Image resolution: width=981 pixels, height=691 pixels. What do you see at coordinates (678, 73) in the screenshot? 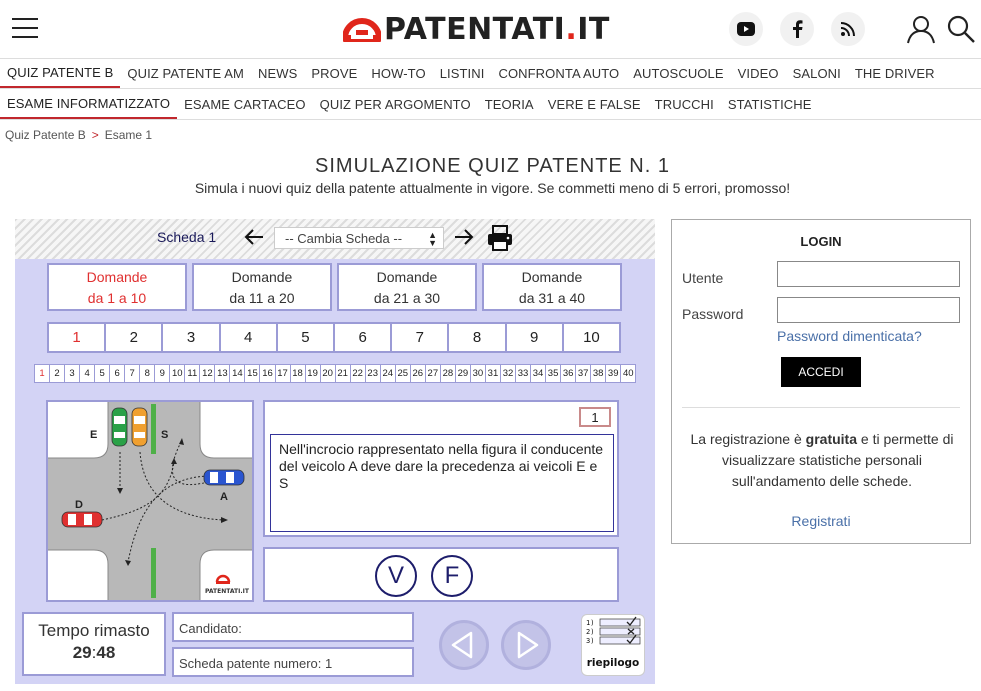
I see `nav-item-autoscuole: AUTOSCUOLE` at bounding box center [678, 73].